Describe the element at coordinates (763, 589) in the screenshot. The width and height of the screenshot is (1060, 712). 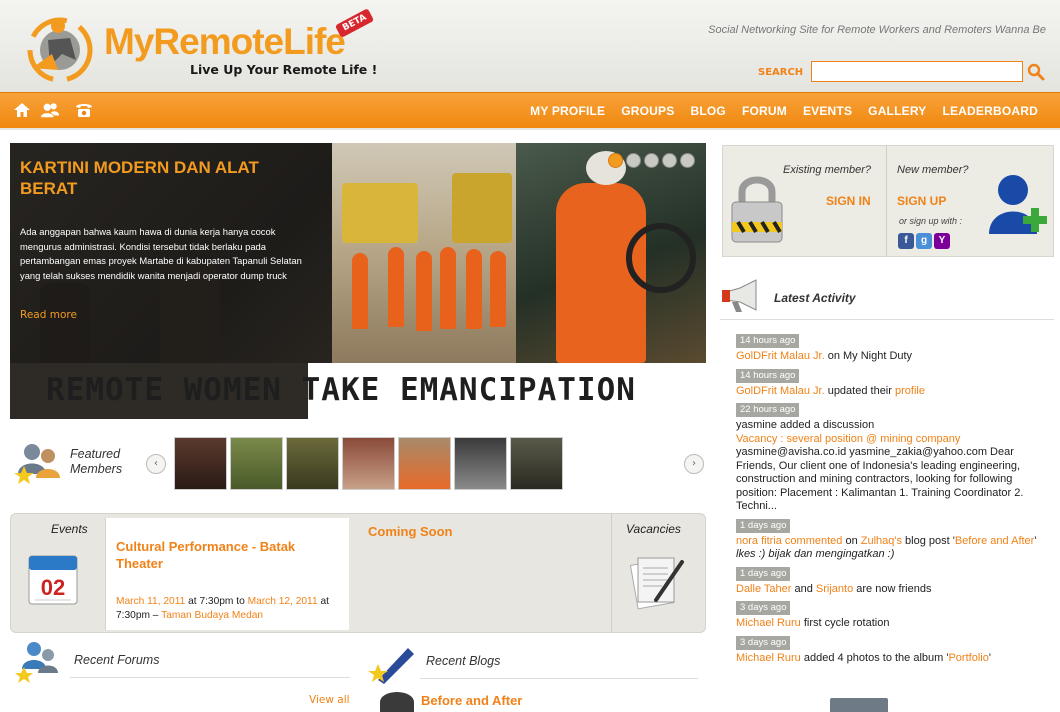
I see `activity-actor: Dalle Taher` at that location.